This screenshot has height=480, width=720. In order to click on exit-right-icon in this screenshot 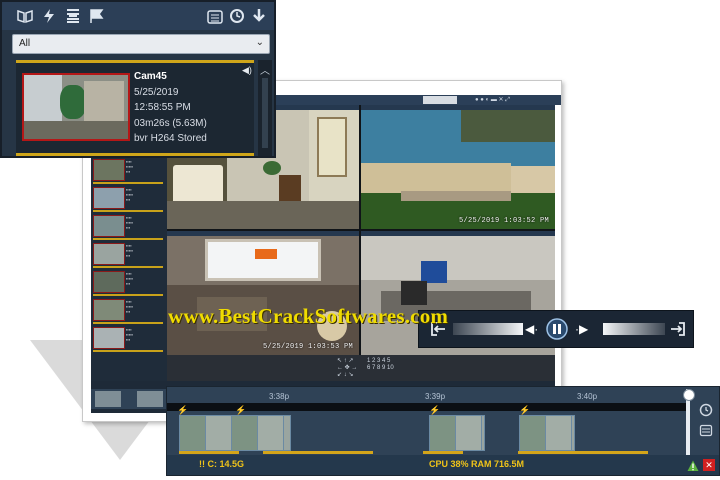, I will do `click(678, 331)`.